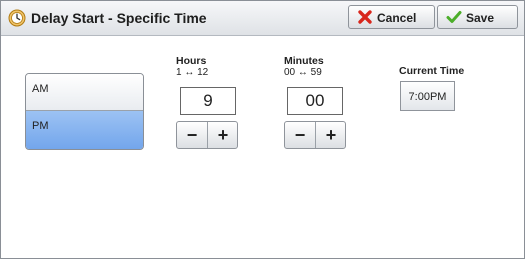 The image size is (525, 259). What do you see at coordinates (208, 101) in the screenshot?
I see `hours-value: 9` at bounding box center [208, 101].